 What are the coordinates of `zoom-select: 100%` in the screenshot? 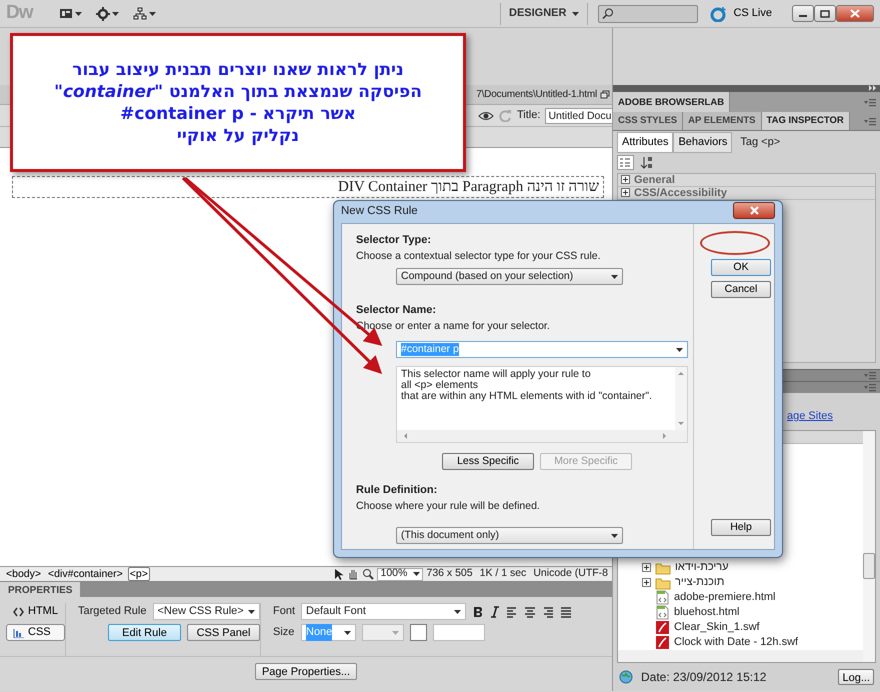 It's located at (400, 574).